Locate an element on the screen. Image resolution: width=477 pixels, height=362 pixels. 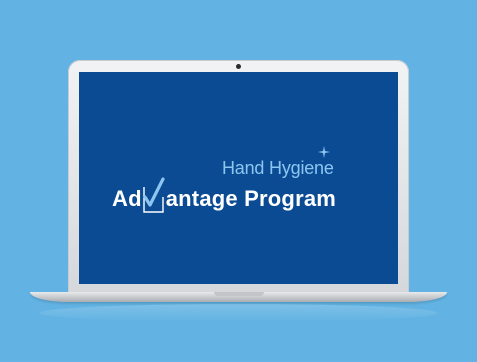
camera-icon is located at coordinates (238, 66).